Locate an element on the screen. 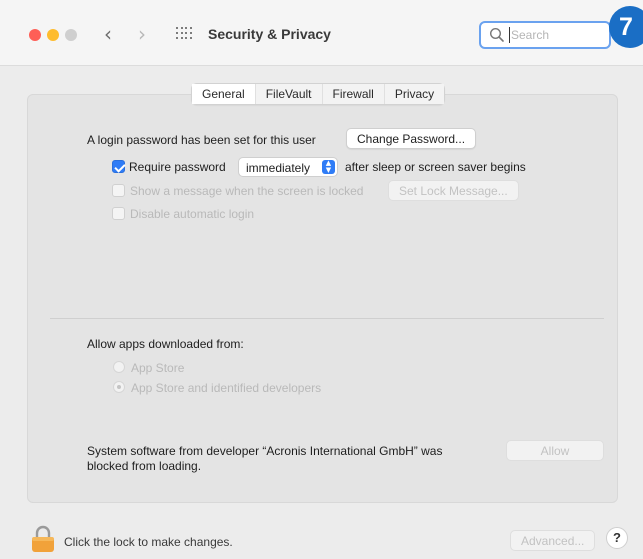 This screenshot has width=643, height=559. tab-filevault: FileVault is located at coordinates (289, 94).